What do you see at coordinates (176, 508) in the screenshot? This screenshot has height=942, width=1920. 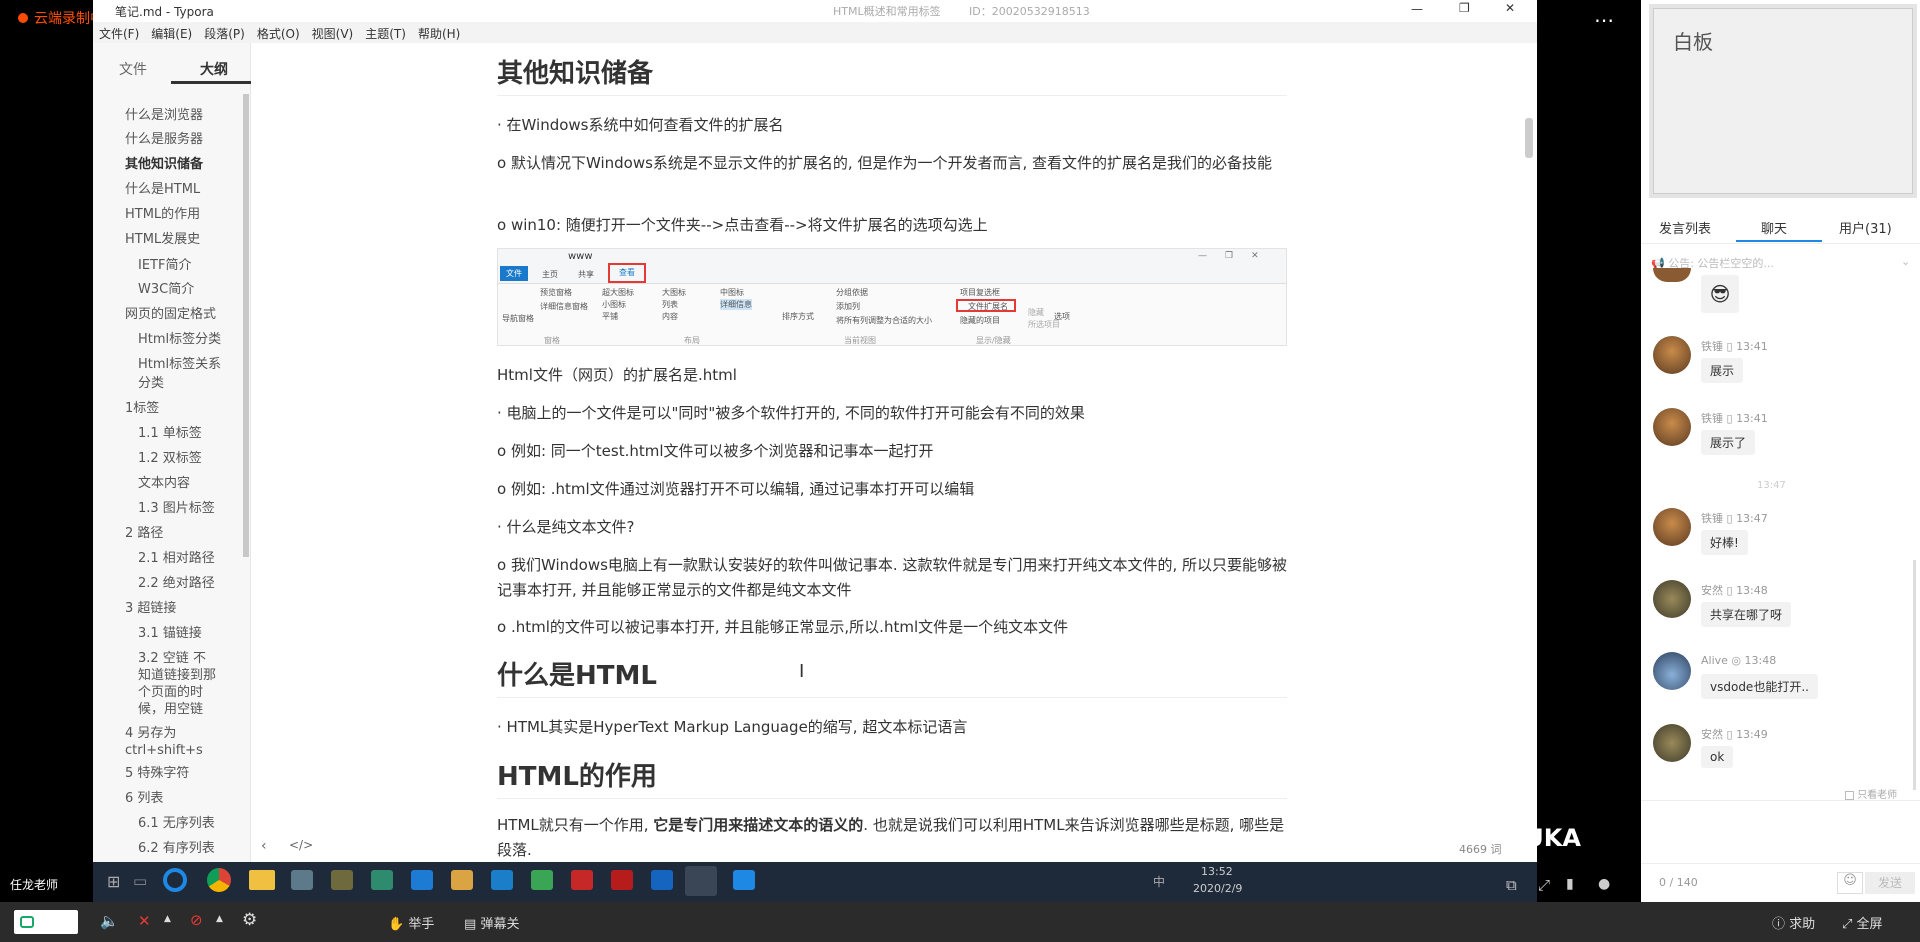 I see `outline-item: 1.3 图片标签` at bounding box center [176, 508].